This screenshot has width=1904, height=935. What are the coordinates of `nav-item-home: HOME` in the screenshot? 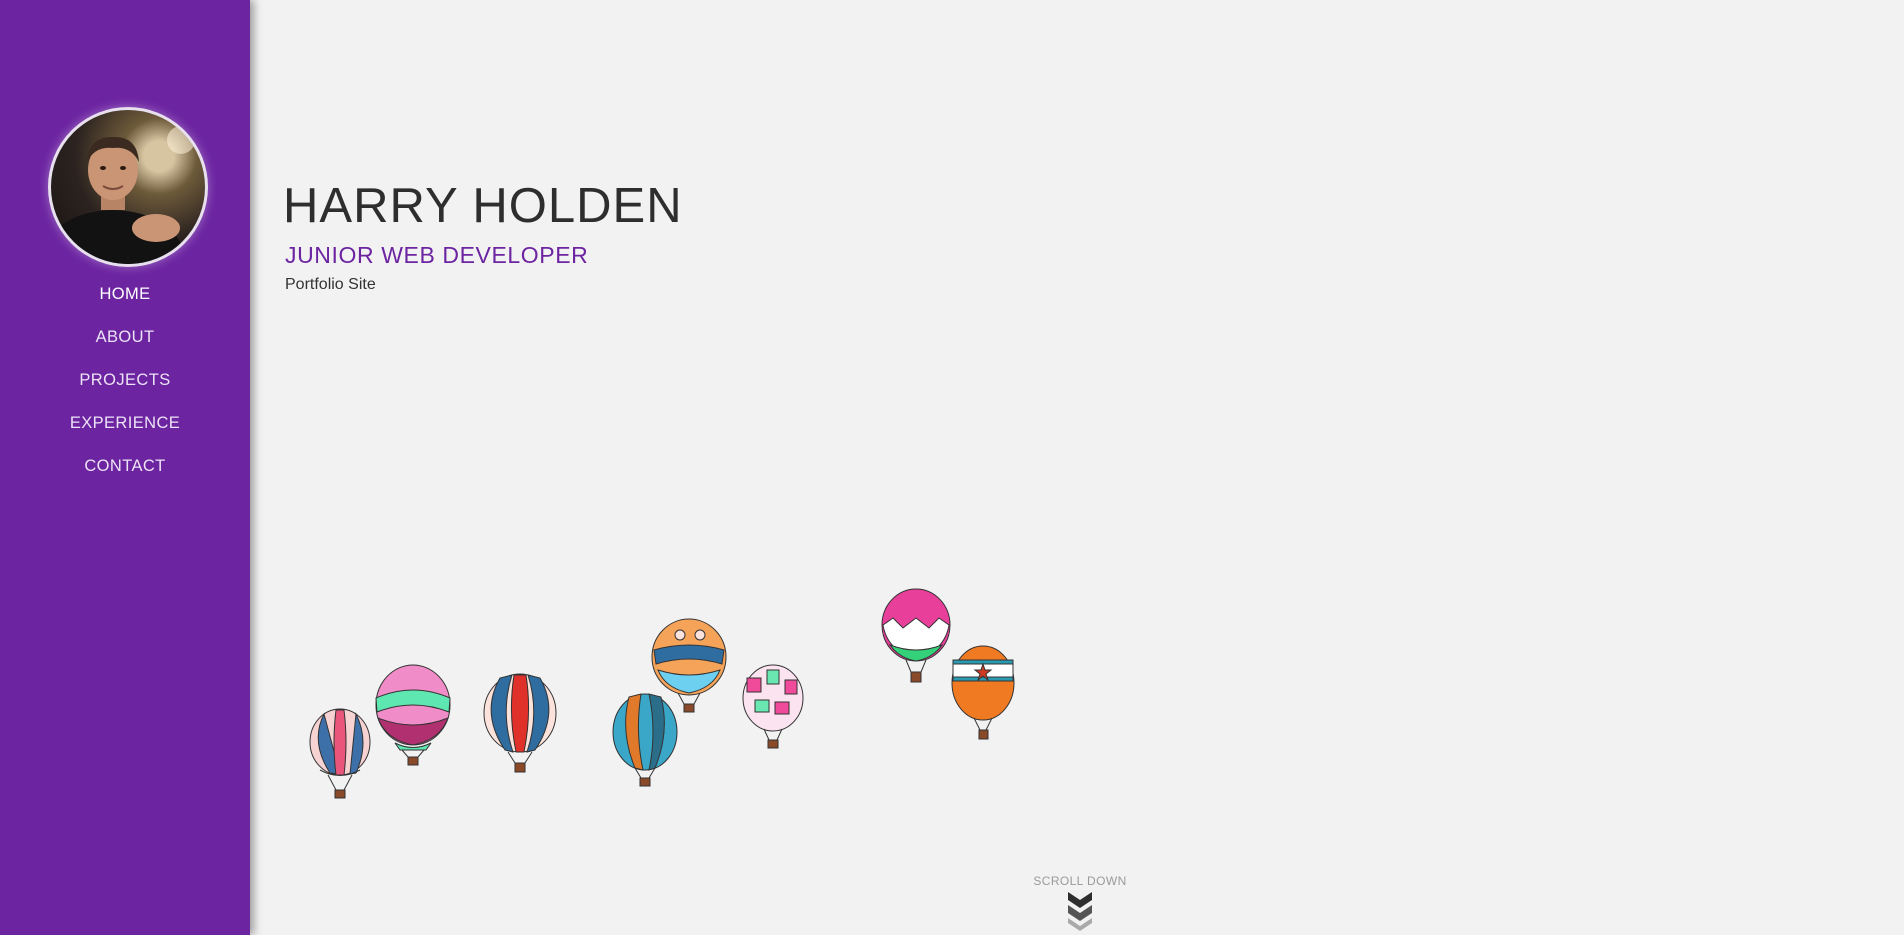 It's located at (125, 297).